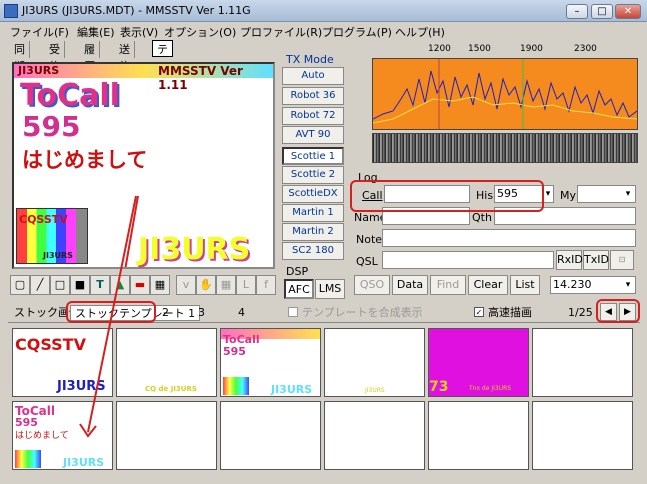  What do you see at coordinates (206, 285) in the screenshot?
I see `hand-icon: ✋` at bounding box center [206, 285].